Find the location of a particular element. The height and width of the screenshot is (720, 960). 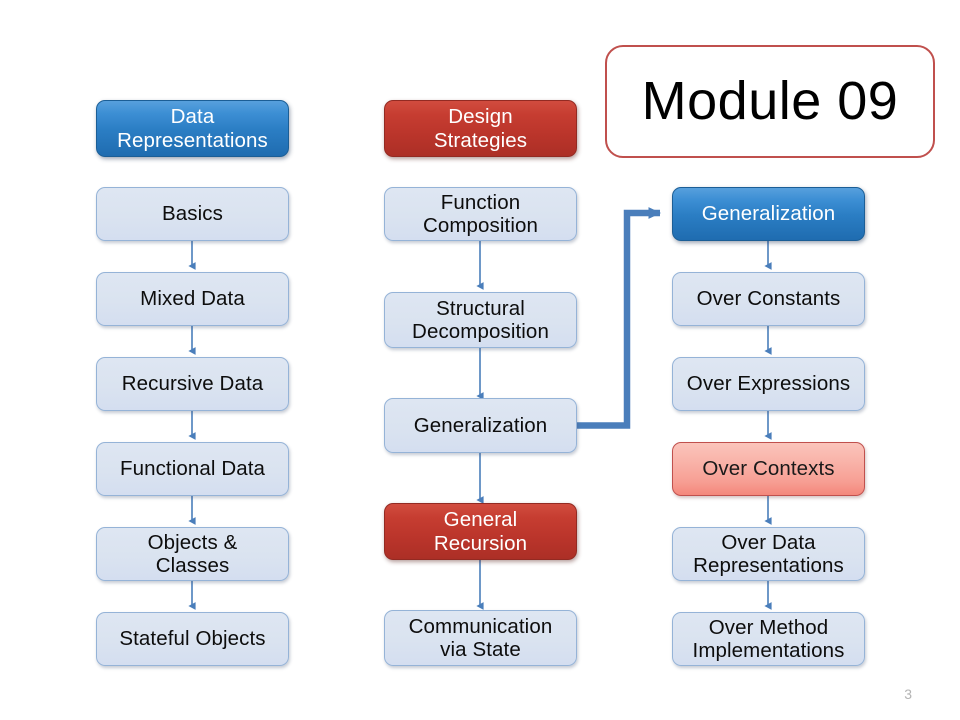

node-label: Over Data Representations is located at coordinates (768, 553).